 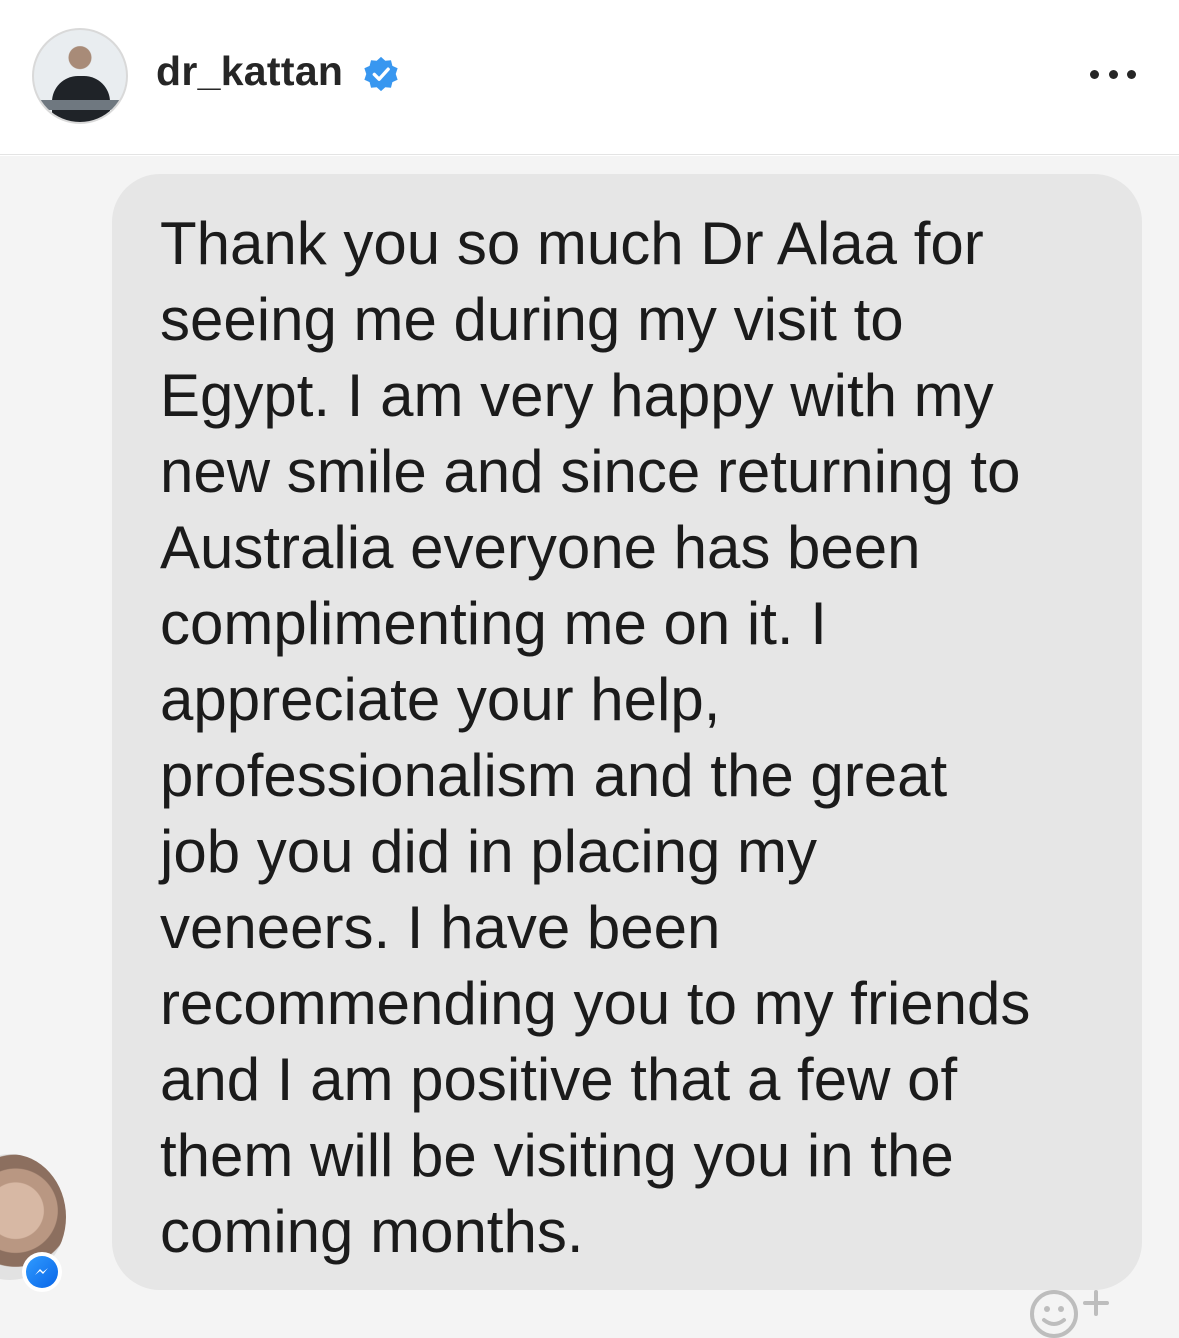 I want to click on more-options-button, so click(x=1113, y=74).